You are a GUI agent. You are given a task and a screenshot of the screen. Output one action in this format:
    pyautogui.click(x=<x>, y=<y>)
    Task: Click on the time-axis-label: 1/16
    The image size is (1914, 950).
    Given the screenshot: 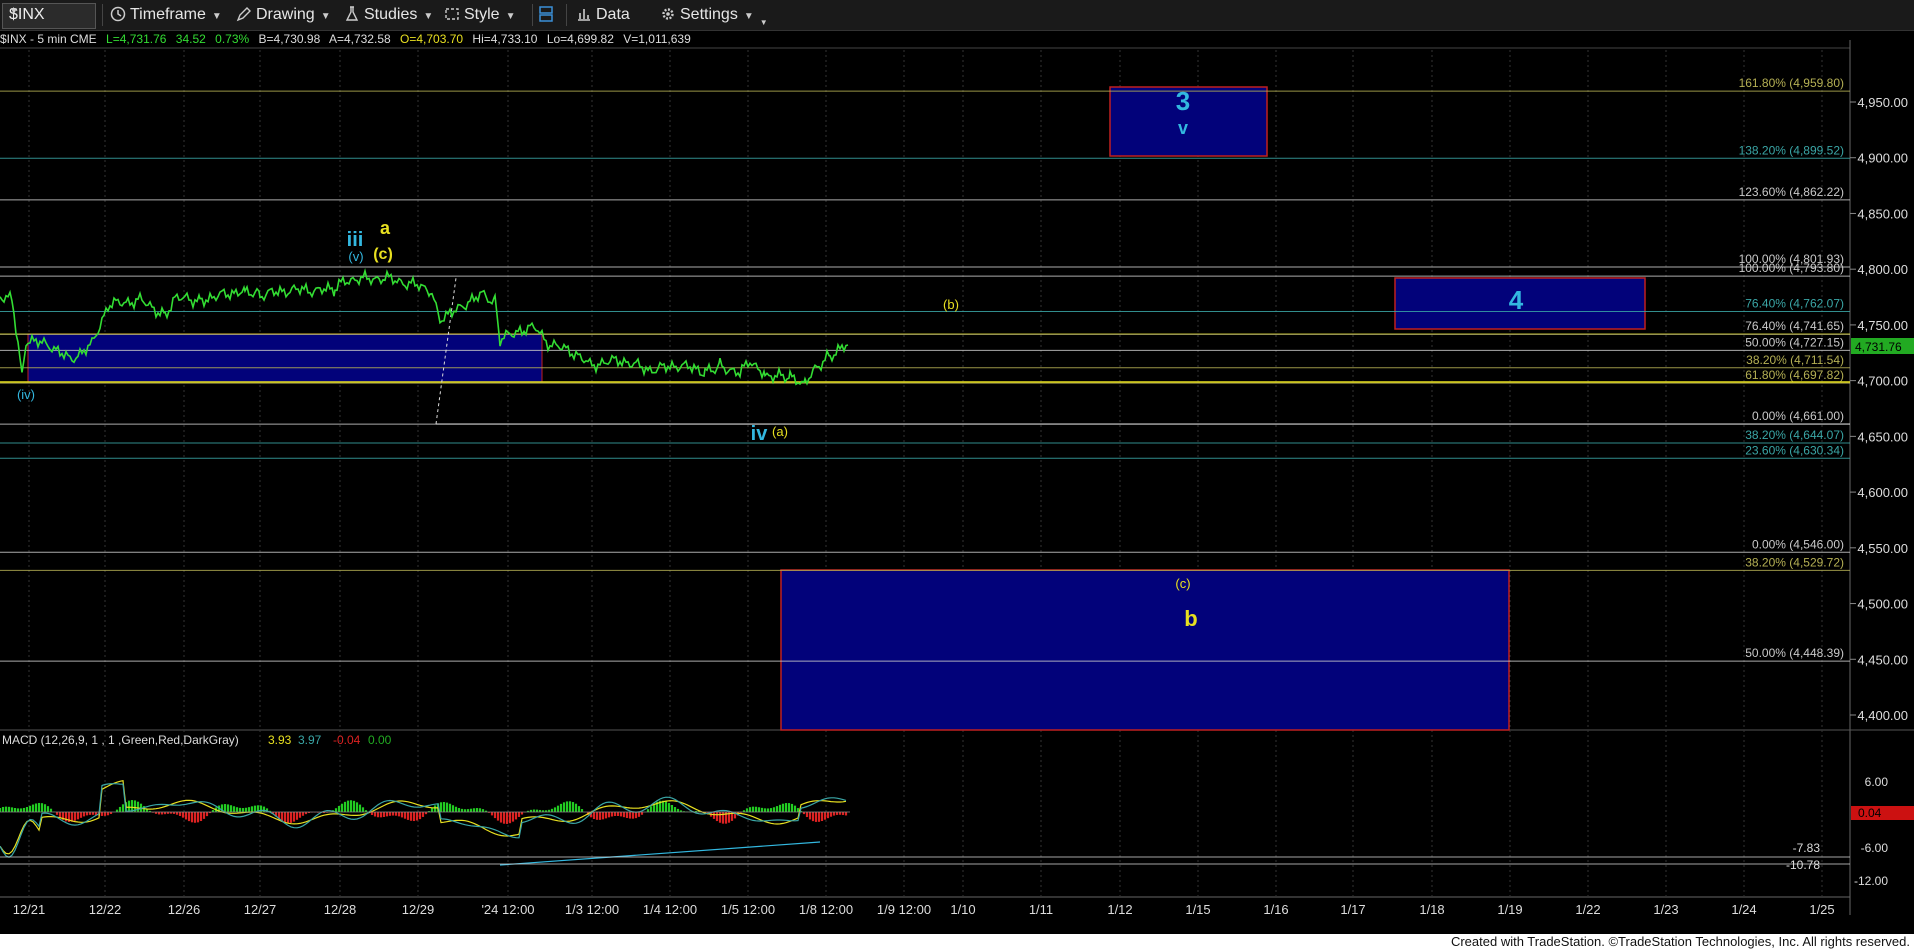 What is the action you would take?
    pyautogui.click(x=1275, y=909)
    